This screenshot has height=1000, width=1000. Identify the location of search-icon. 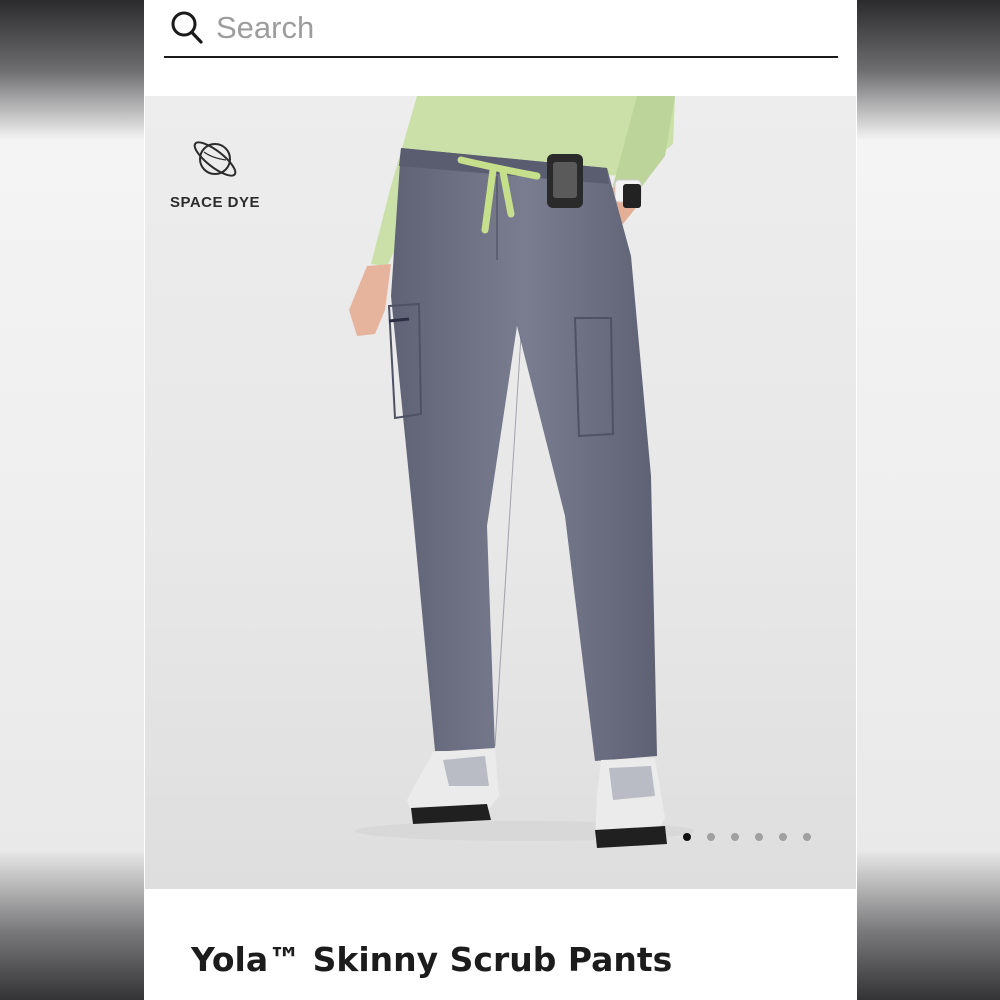
(187, 28).